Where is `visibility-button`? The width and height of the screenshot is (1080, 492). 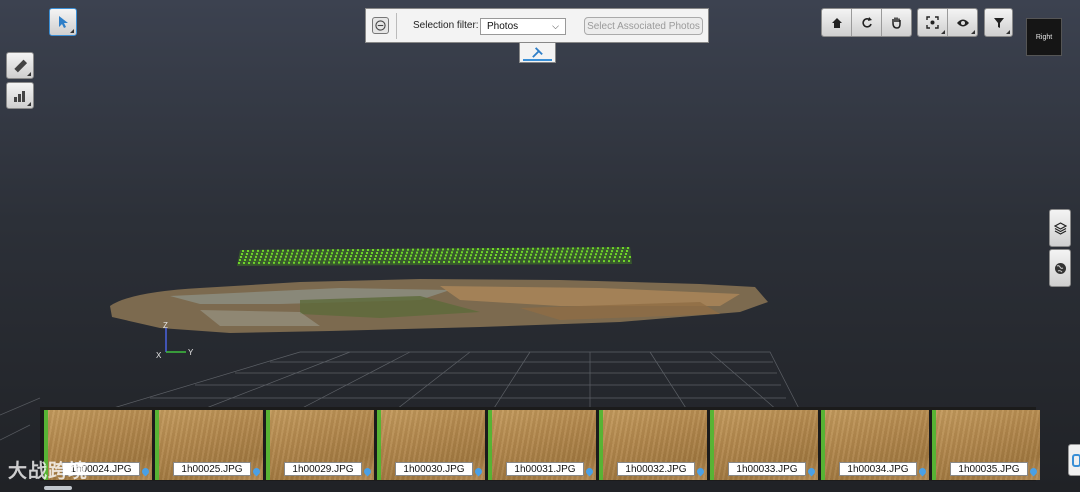 visibility-button is located at coordinates (962, 22).